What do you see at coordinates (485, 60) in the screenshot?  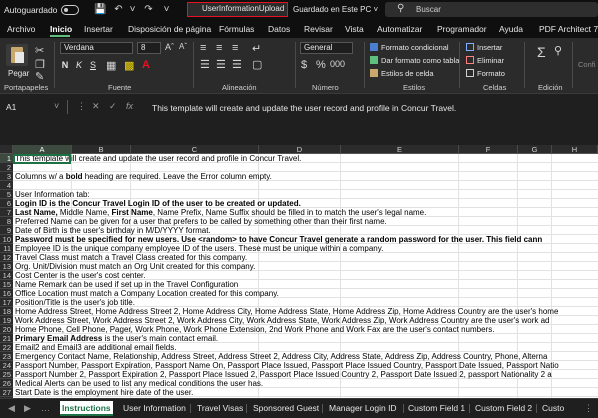 I see `delete-cells-button: Eliminar` at bounding box center [485, 60].